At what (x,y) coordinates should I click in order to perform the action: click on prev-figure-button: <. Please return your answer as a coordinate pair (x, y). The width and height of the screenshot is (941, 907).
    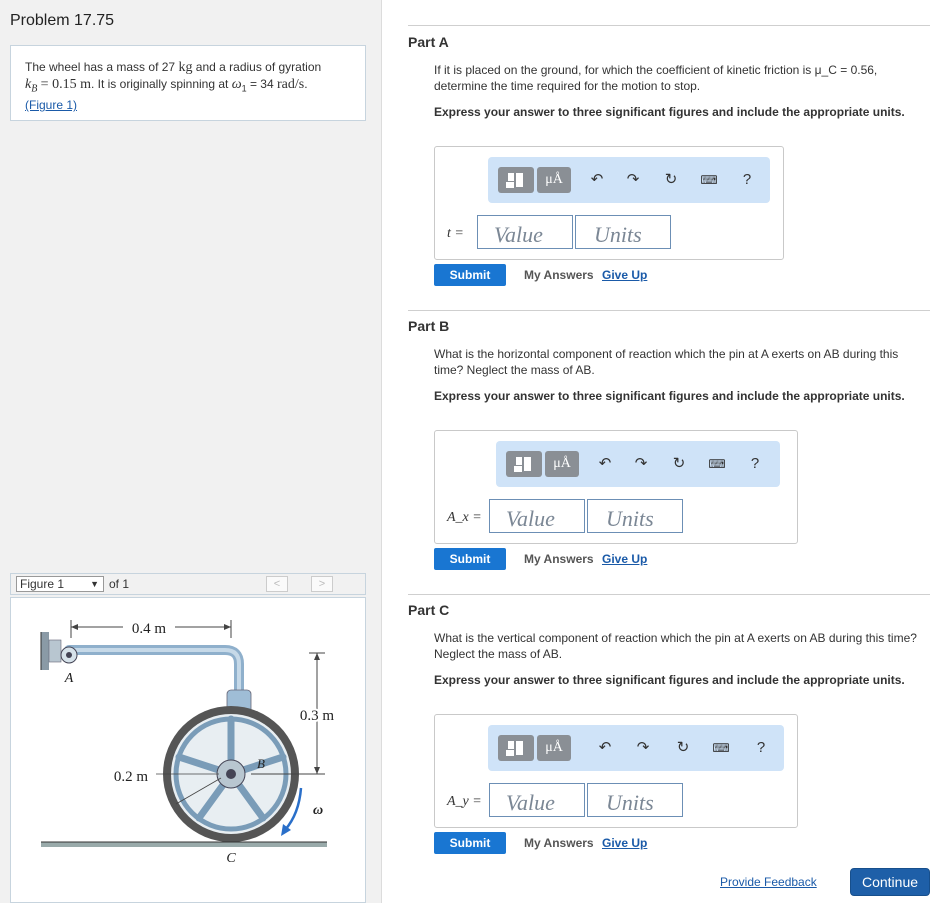
    Looking at the image, I should click on (277, 584).